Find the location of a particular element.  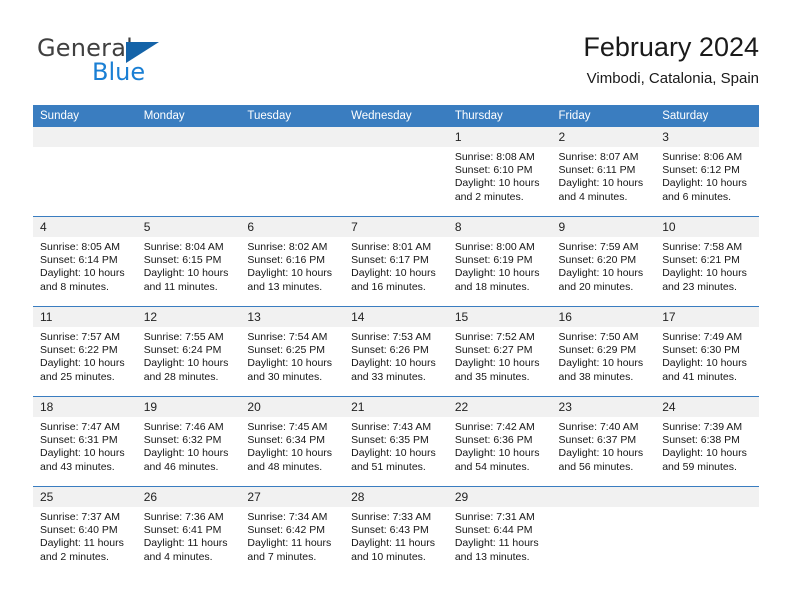

day-number: 19 is located at coordinates (188, 407).